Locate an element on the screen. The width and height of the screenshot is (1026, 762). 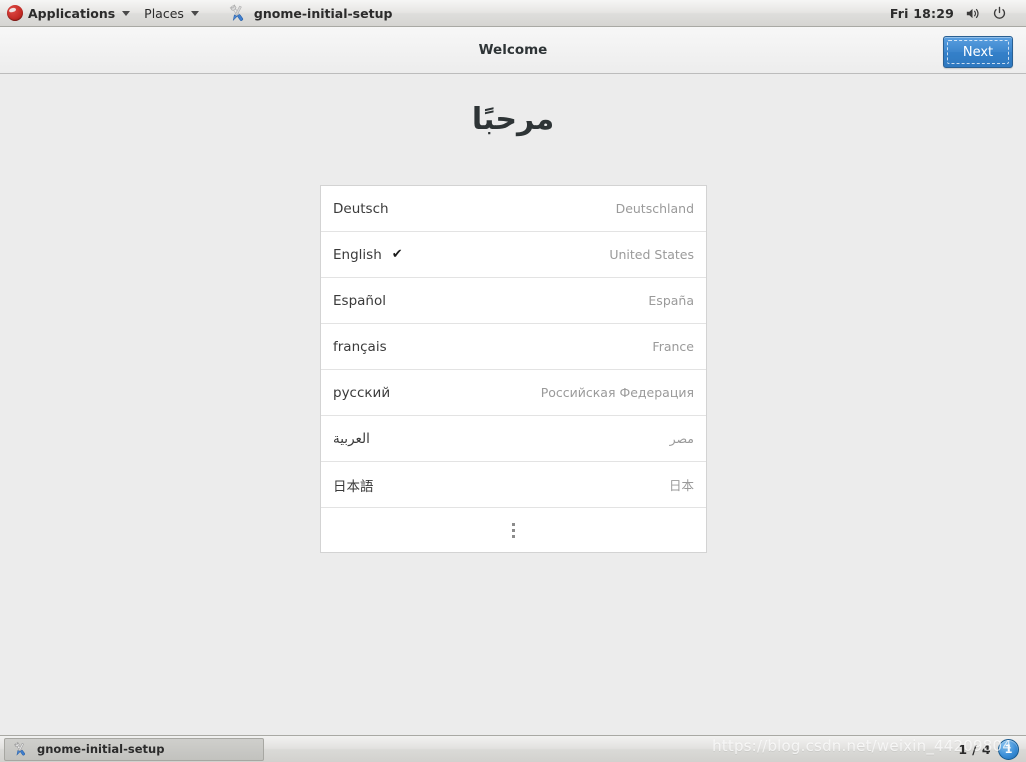
language-name: 日本語 is located at coordinates (353, 485).